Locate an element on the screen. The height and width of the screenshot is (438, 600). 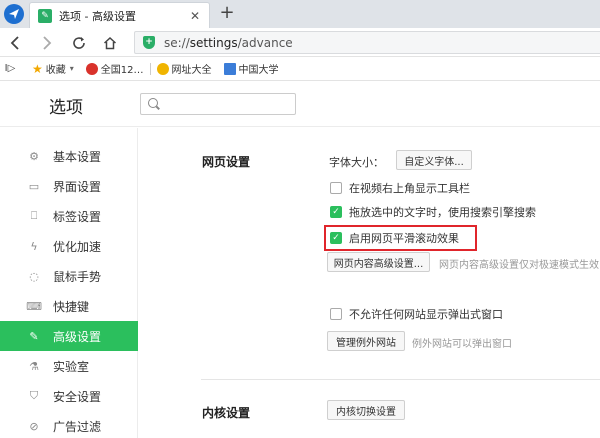
url-text: se://settings/advance is located at coordinates (228, 43).